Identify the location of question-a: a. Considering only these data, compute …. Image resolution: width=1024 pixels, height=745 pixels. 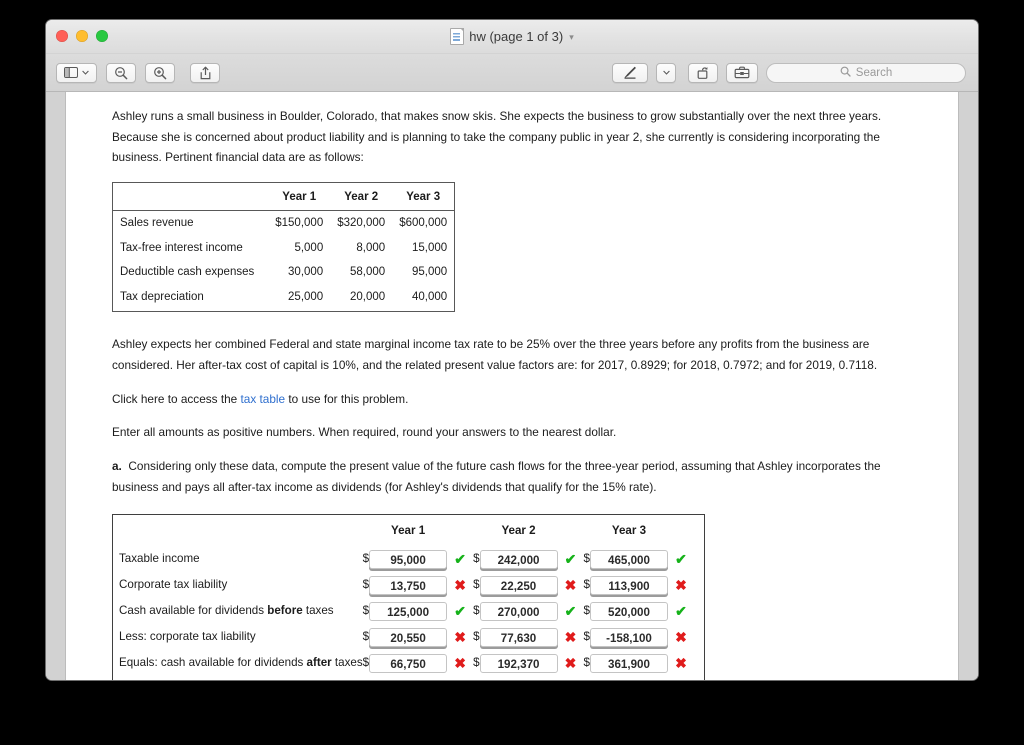
(512, 476).